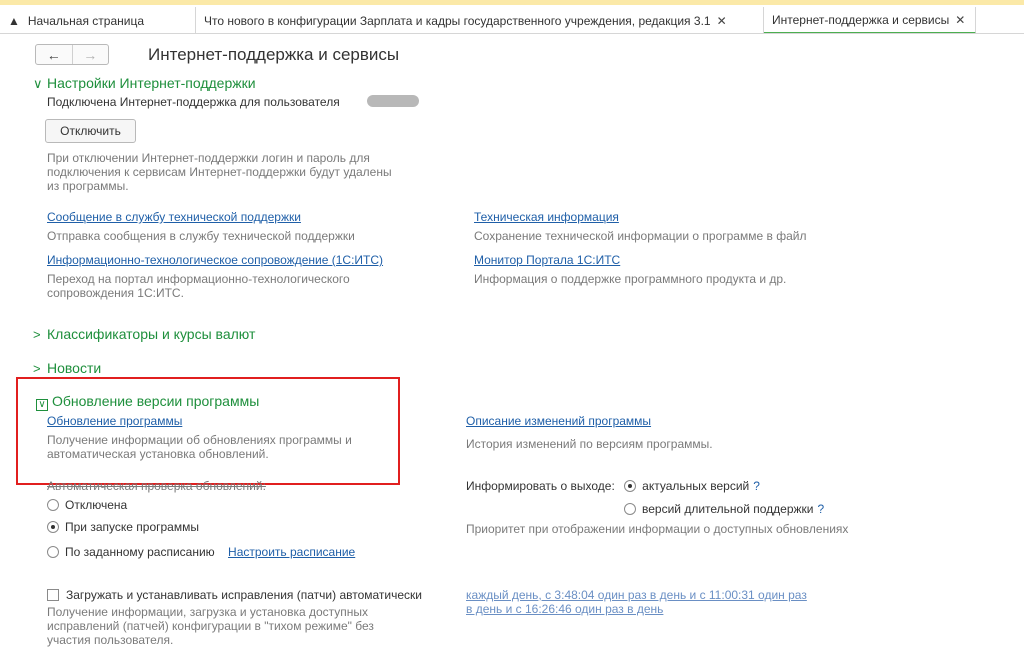 Image resolution: width=1024 pixels, height=648 pixels. What do you see at coordinates (512, 33) in the screenshot?
I see `tab-bar-divider` at bounding box center [512, 33].